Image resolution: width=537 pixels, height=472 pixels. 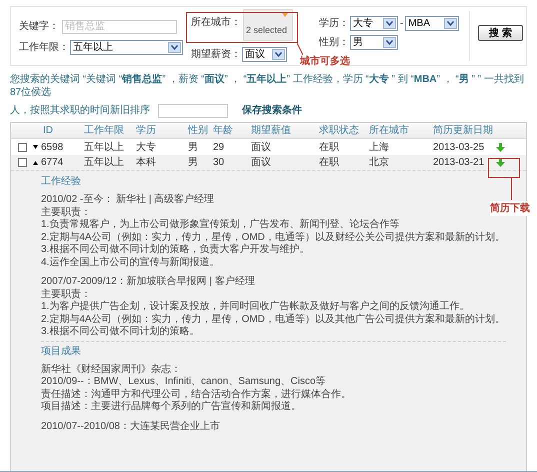 What do you see at coordinates (273, 238) in the screenshot?
I see `detail-line: 2.定期与4A公司（例如：实力，传力，星传，OMD，电通等）以及财经公关公司提供方案和最新的计划。` at bounding box center [273, 238].